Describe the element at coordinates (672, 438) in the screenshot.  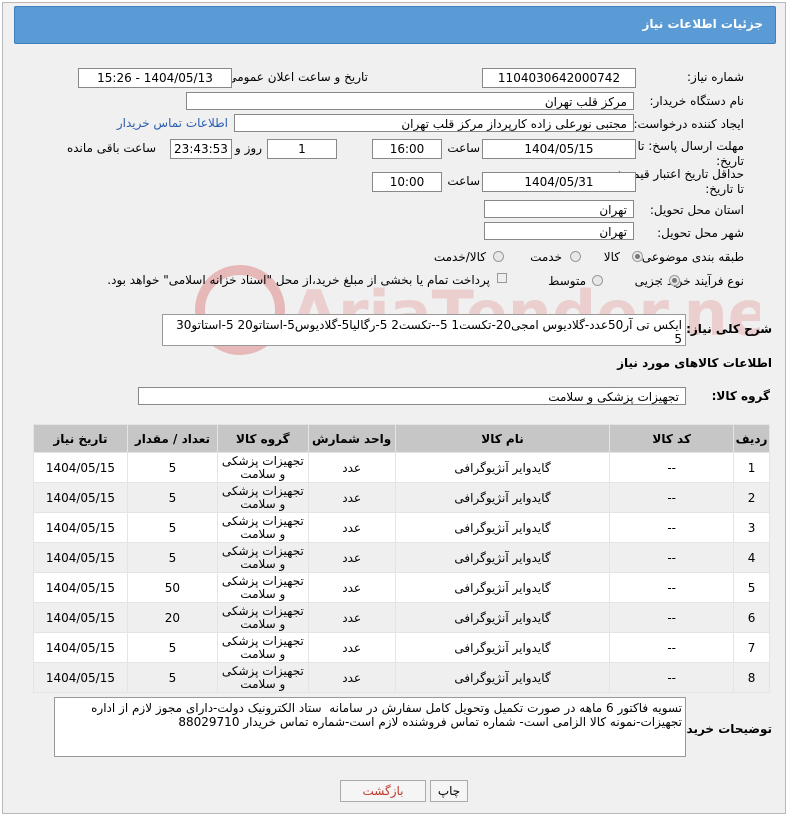
I see `col-header-goods-code: کد کالا` at that location.